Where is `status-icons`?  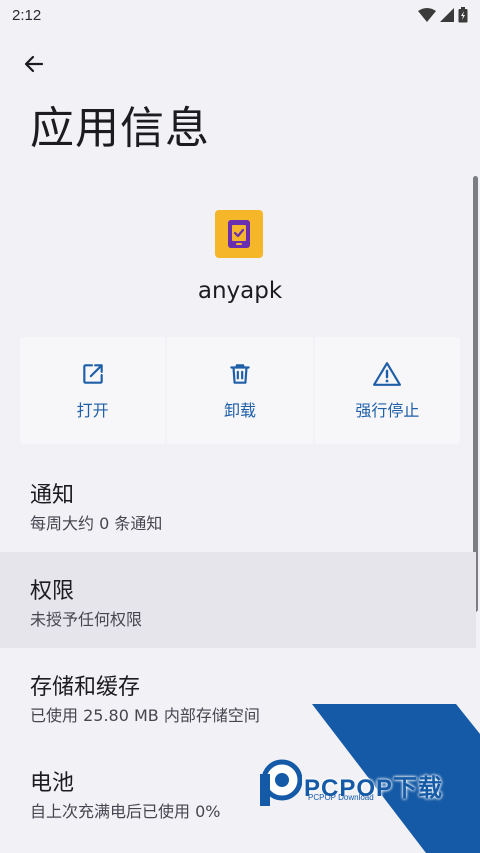 status-icons is located at coordinates (443, 15).